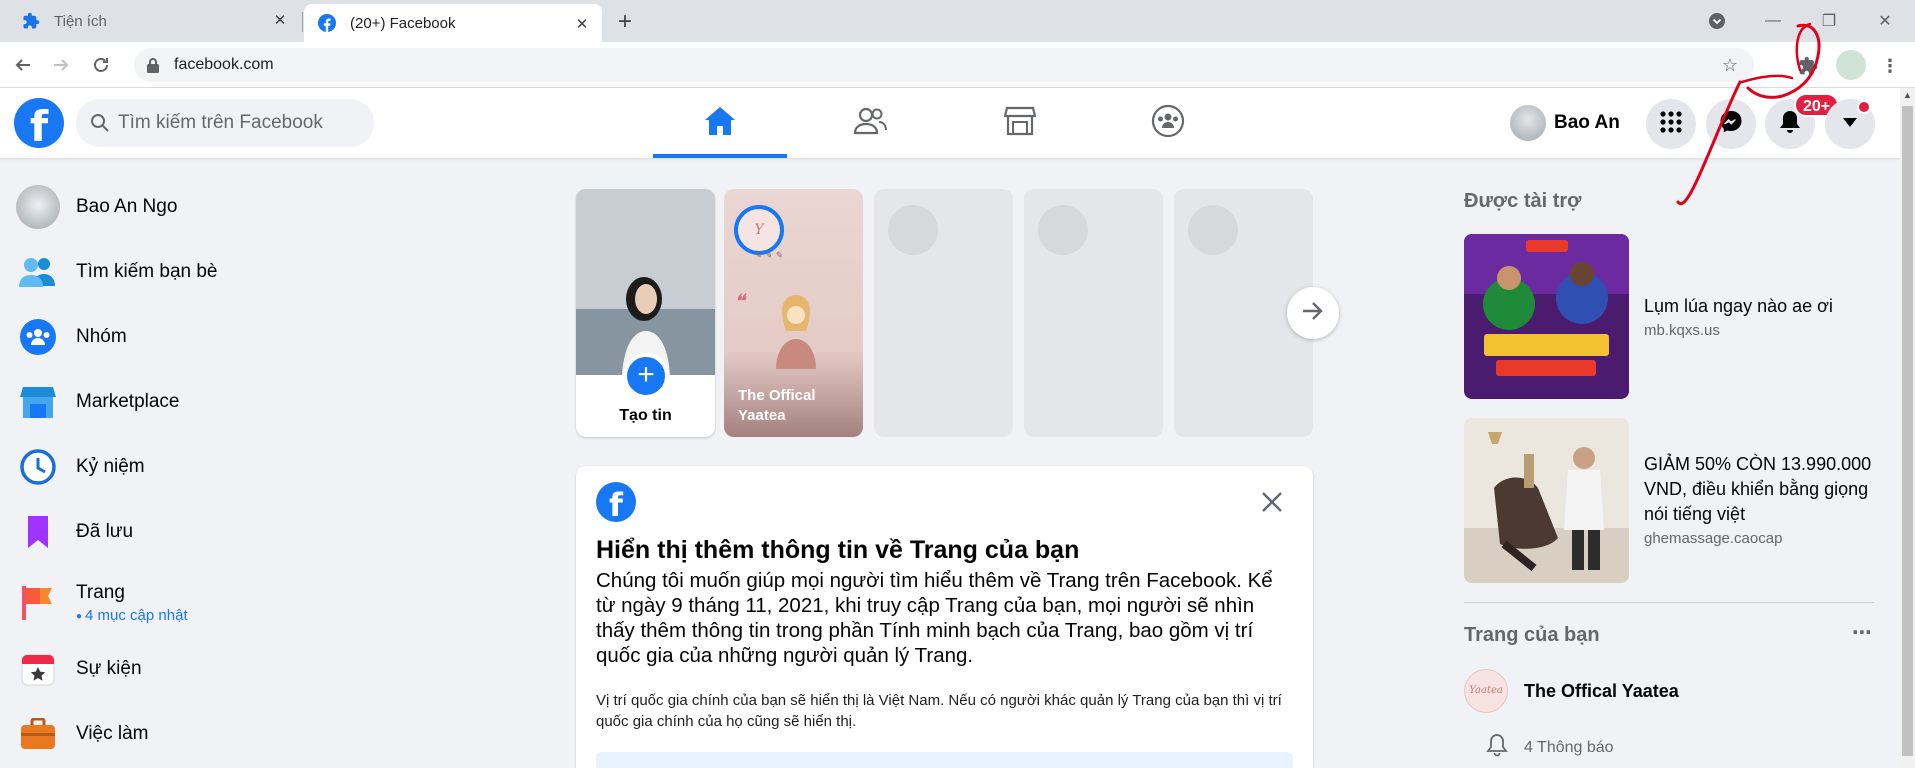  Describe the element at coordinates (793, 313) in the screenshot. I see `page-story-card: Y ✎ ✎ ✎ ❝ The Offical Yaatea` at that location.